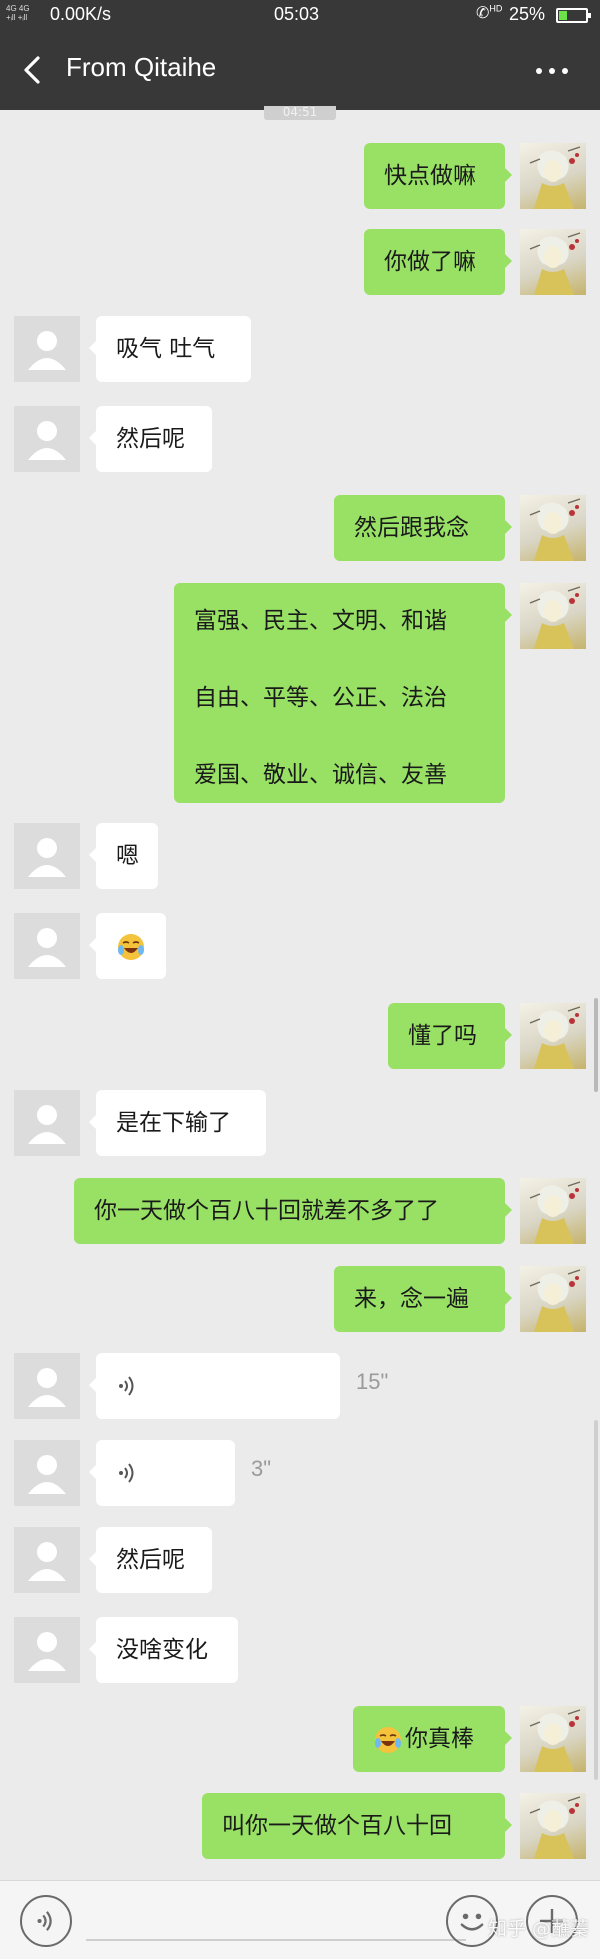 The width and height of the screenshot is (600, 1959). Describe the element at coordinates (300, 1473) in the screenshot. I see `received-message: 3"` at that location.